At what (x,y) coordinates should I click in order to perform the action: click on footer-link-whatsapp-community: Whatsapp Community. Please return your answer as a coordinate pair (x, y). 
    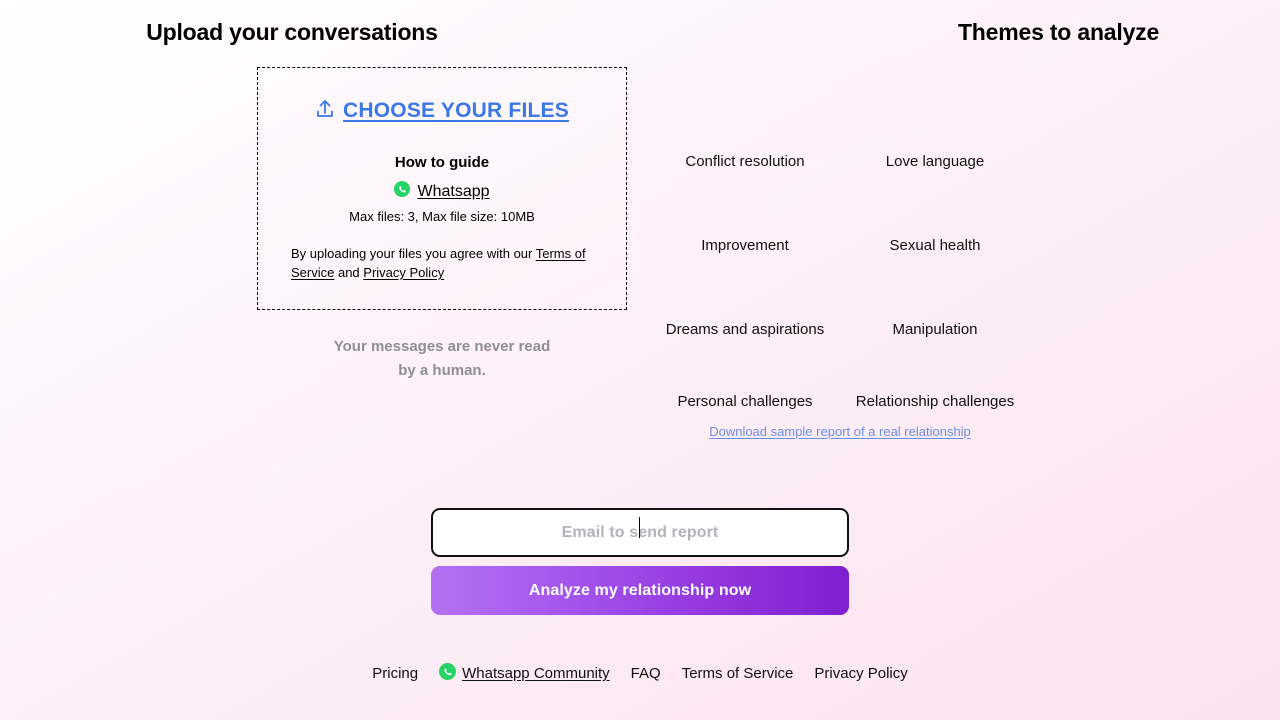
    Looking at the image, I should click on (524, 673).